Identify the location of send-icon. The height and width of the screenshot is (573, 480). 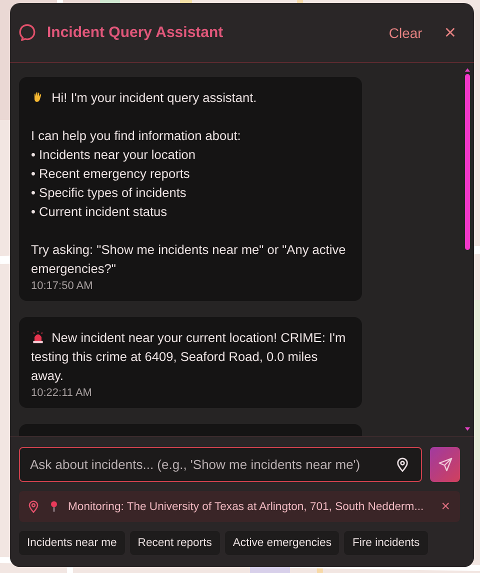
(445, 464).